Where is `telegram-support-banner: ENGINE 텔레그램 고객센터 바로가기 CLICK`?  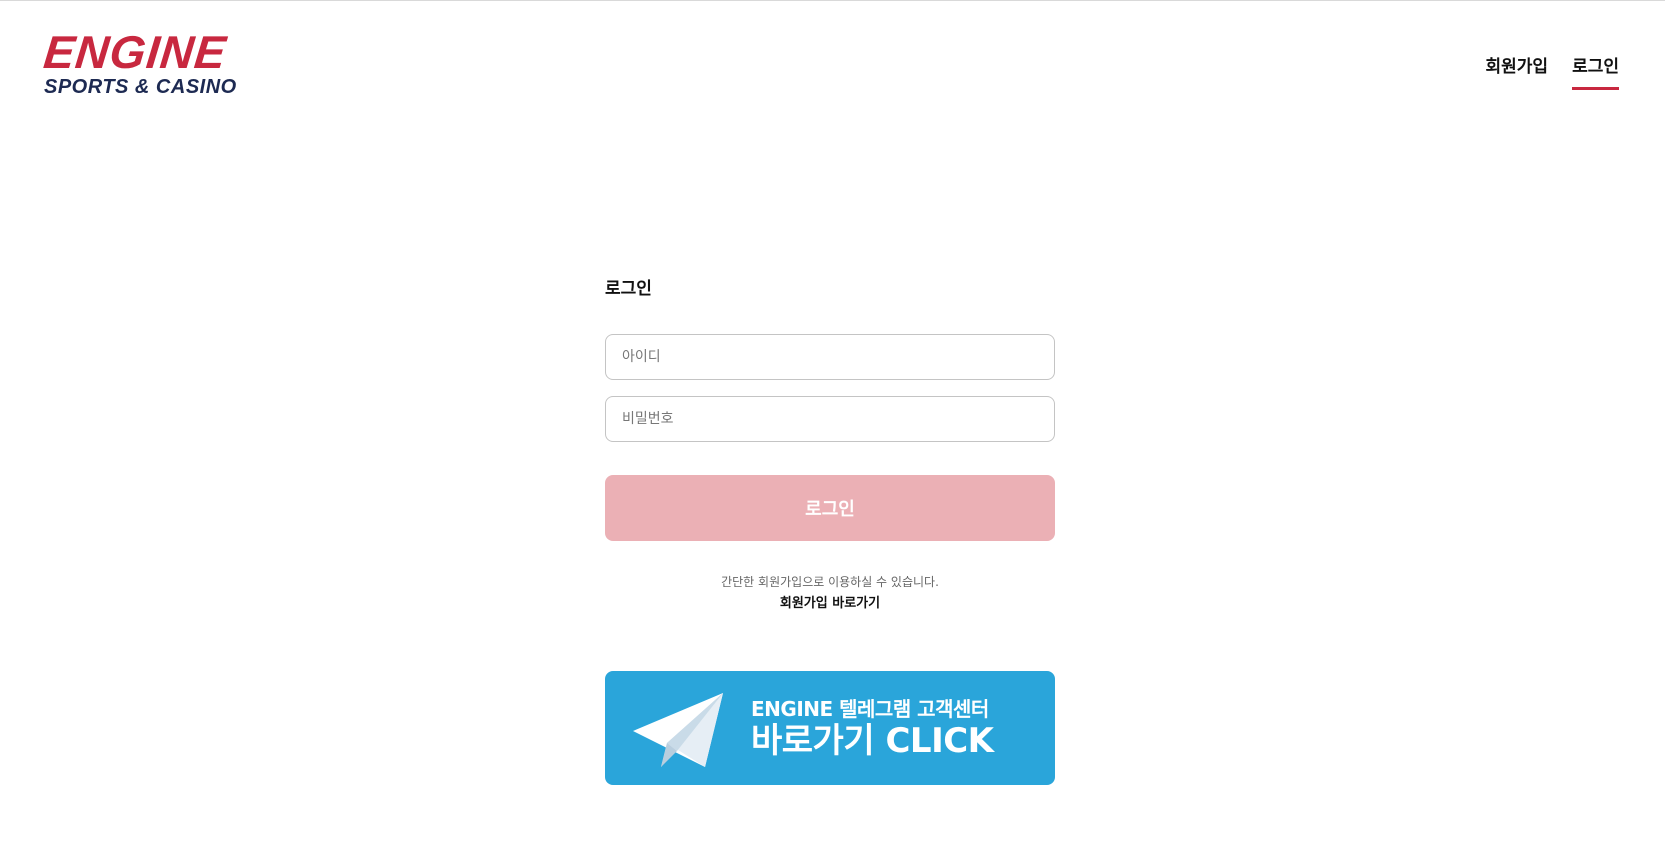
telegram-support-banner: ENGINE 텔레그램 고객센터 바로가기 CLICK is located at coordinates (830, 728).